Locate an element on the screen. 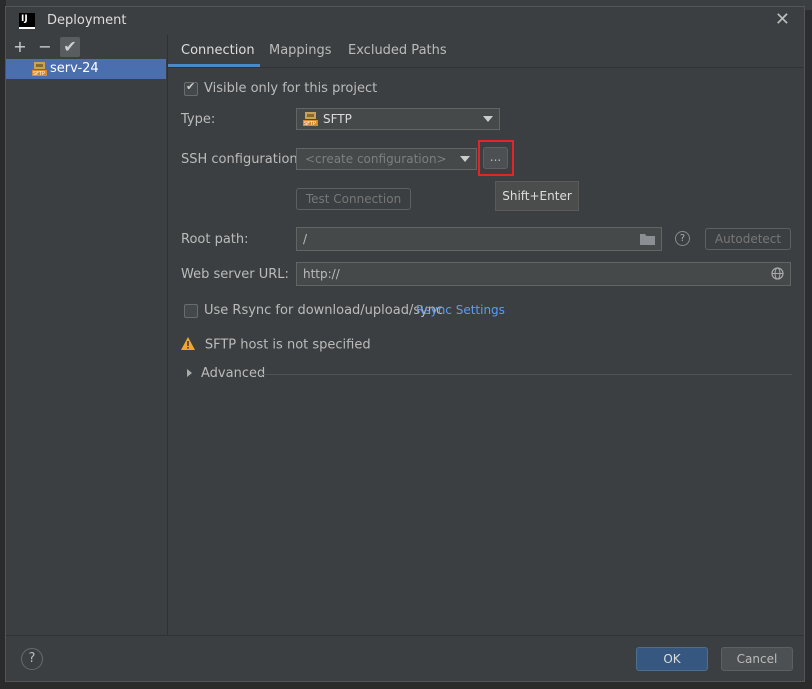 Image resolution: width=812 pixels, height=689 pixels. plus-icon: + is located at coordinates (20, 47).